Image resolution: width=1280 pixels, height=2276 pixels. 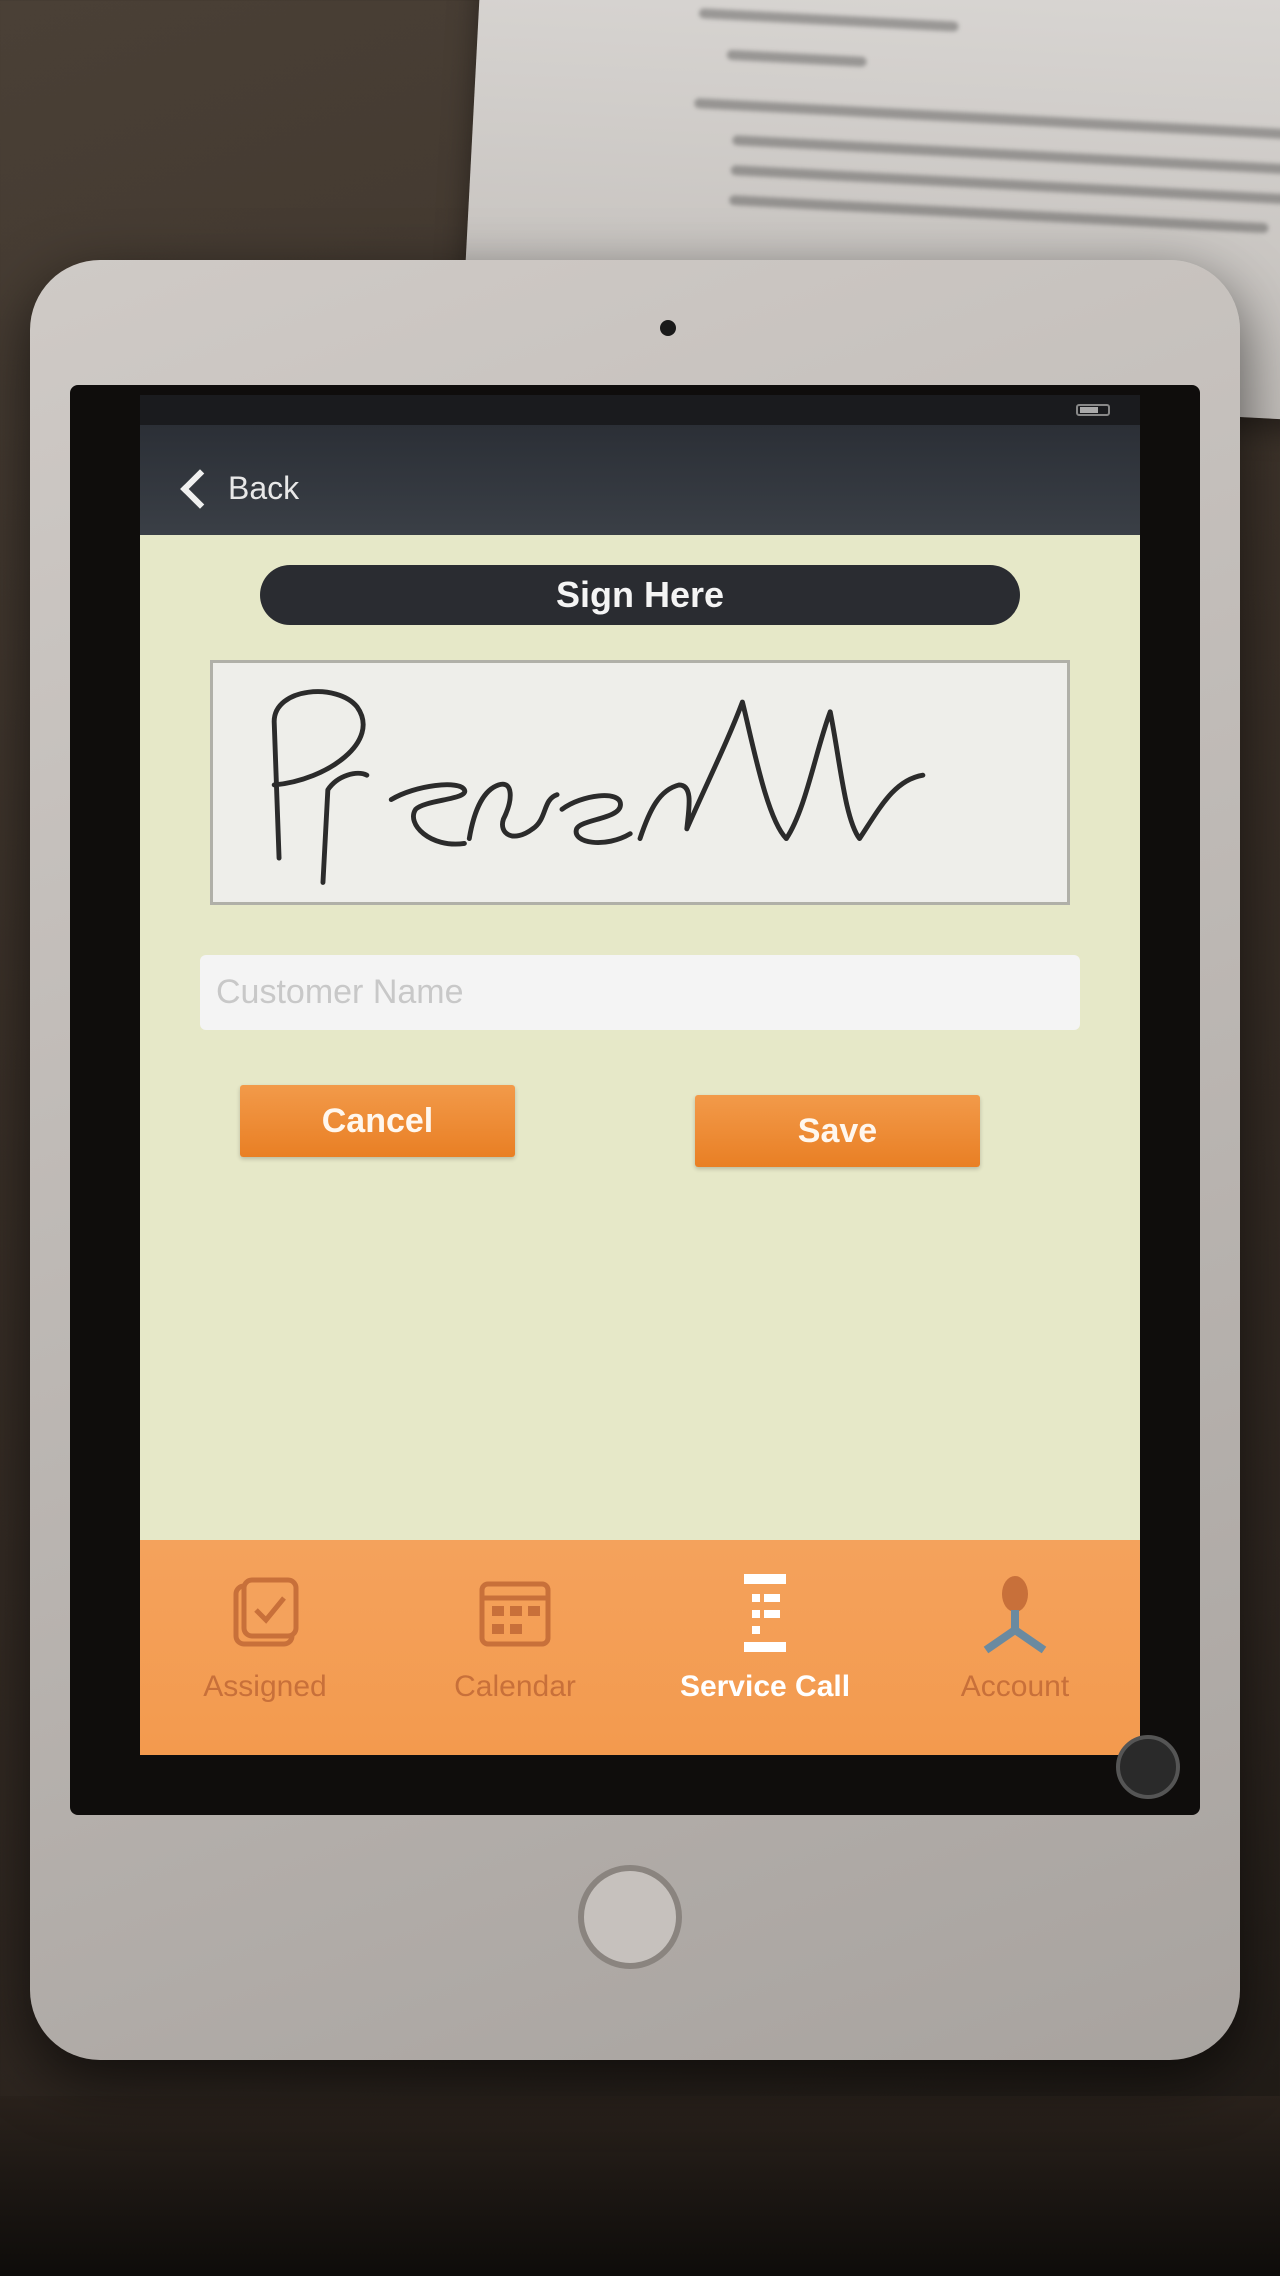 I want to click on home-button, so click(x=630, y=1917).